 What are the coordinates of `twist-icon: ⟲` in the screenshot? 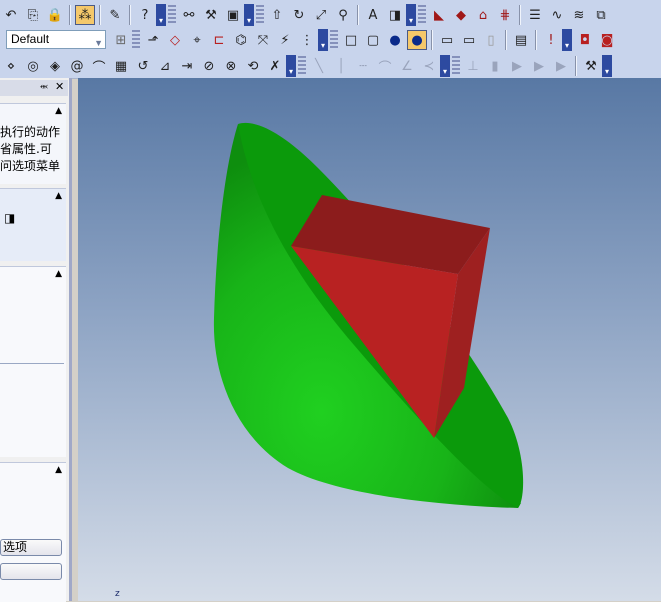 It's located at (253, 66).